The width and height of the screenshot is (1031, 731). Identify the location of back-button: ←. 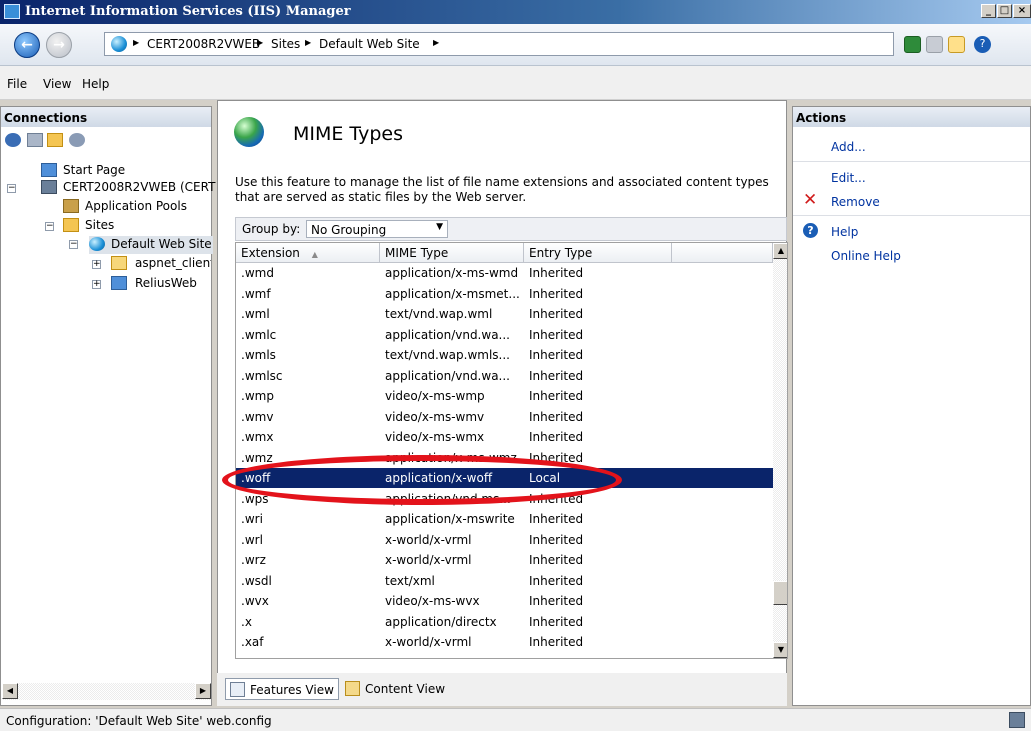
(27, 45).